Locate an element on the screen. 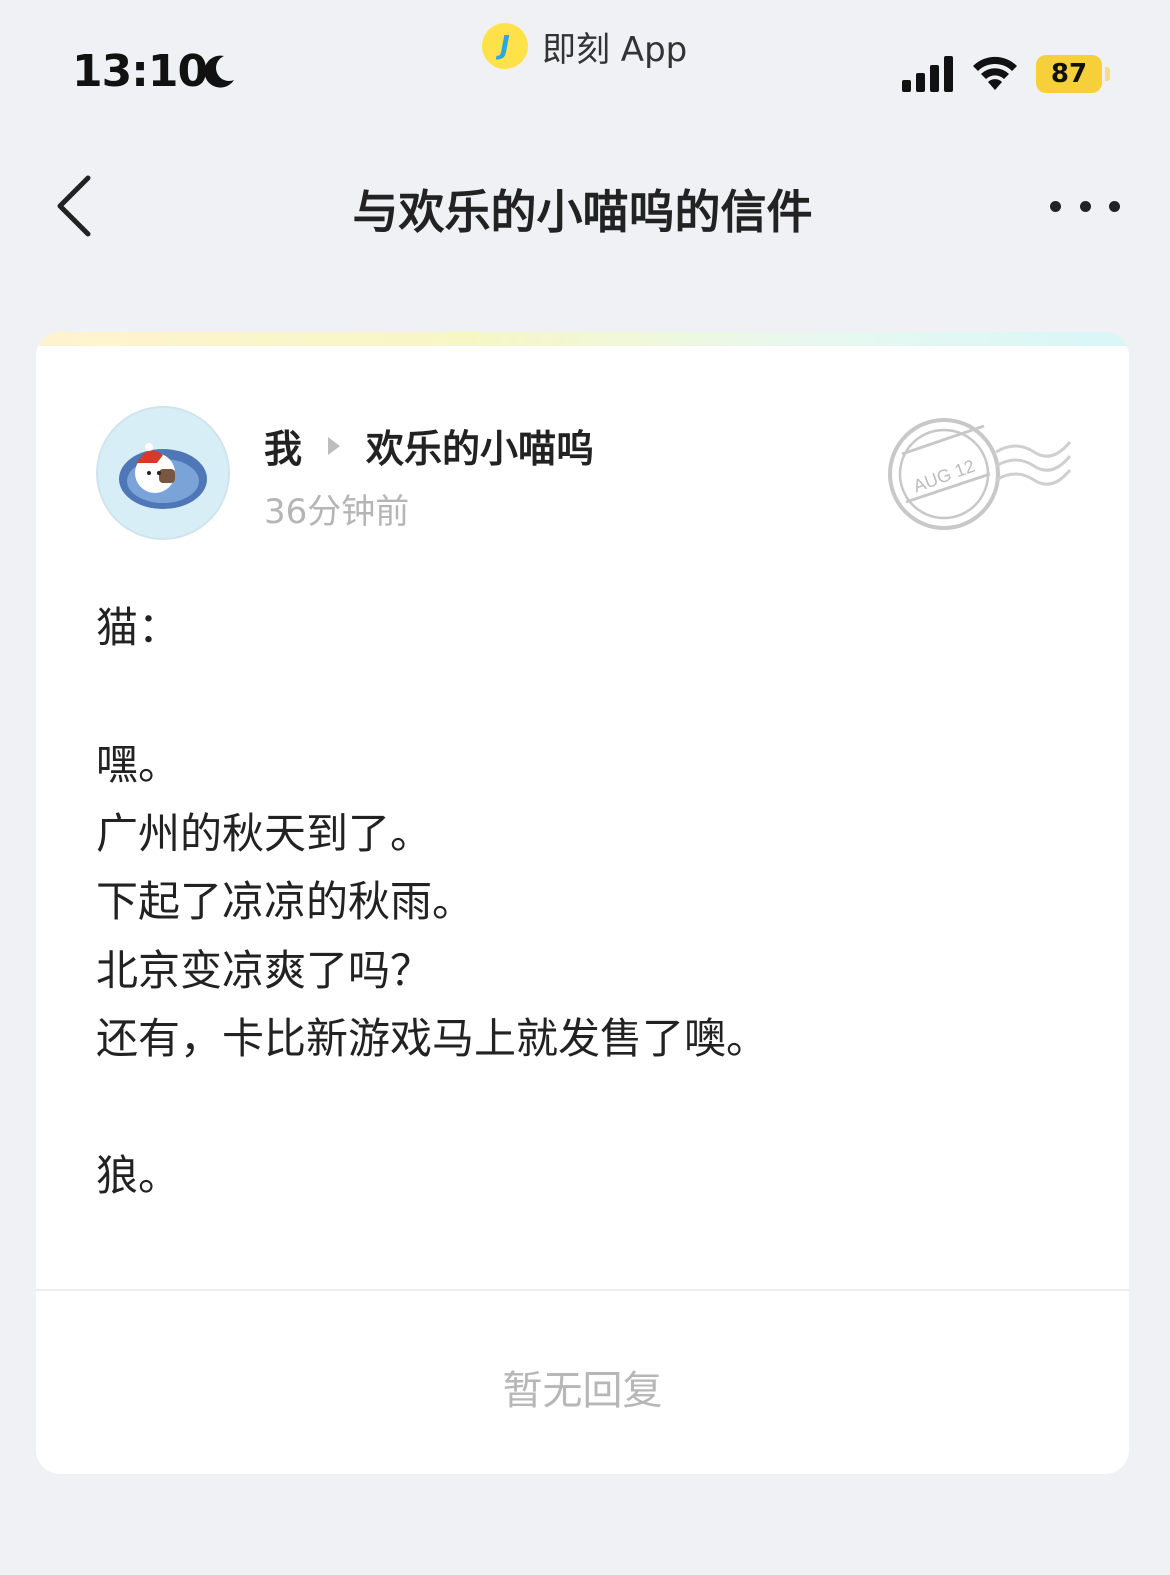  sender-recipient-line: 我 欢乐的小喵呜 is located at coordinates (429, 445).